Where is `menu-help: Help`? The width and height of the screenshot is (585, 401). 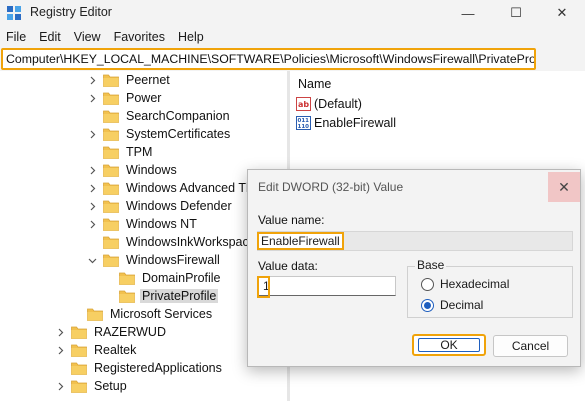
menu-help: Help is located at coordinates (191, 37).